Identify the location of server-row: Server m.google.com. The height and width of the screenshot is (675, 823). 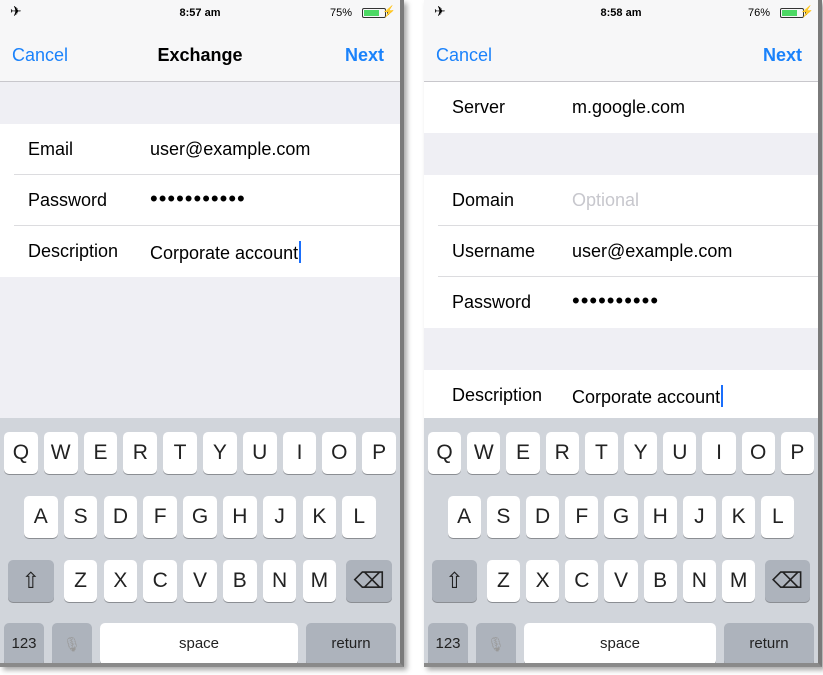
(621, 107).